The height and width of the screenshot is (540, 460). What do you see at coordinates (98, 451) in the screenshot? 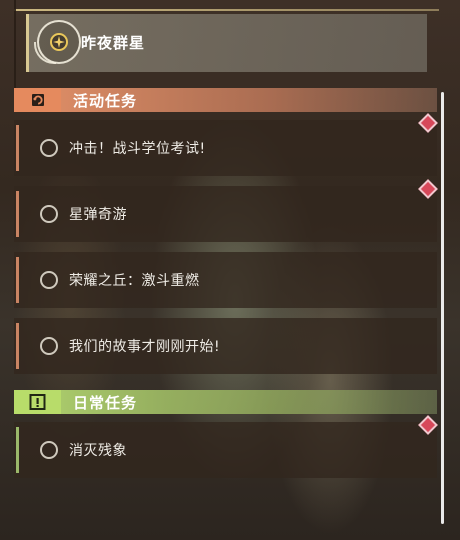
I see `quest-label: 消灭残象` at bounding box center [98, 451].